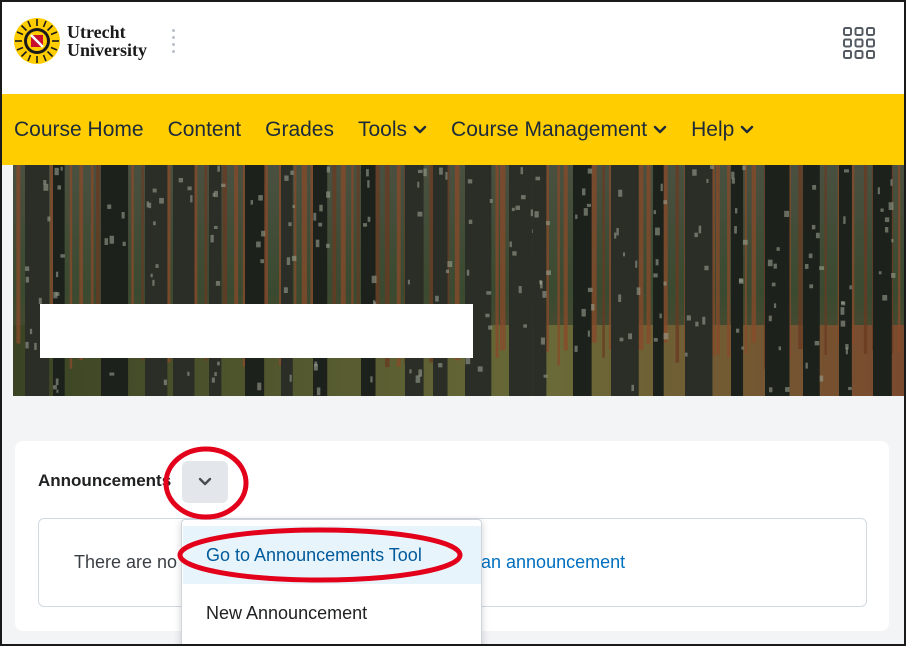 Image resolution: width=906 pixels, height=646 pixels. I want to click on nav-grades: Grades, so click(299, 130).